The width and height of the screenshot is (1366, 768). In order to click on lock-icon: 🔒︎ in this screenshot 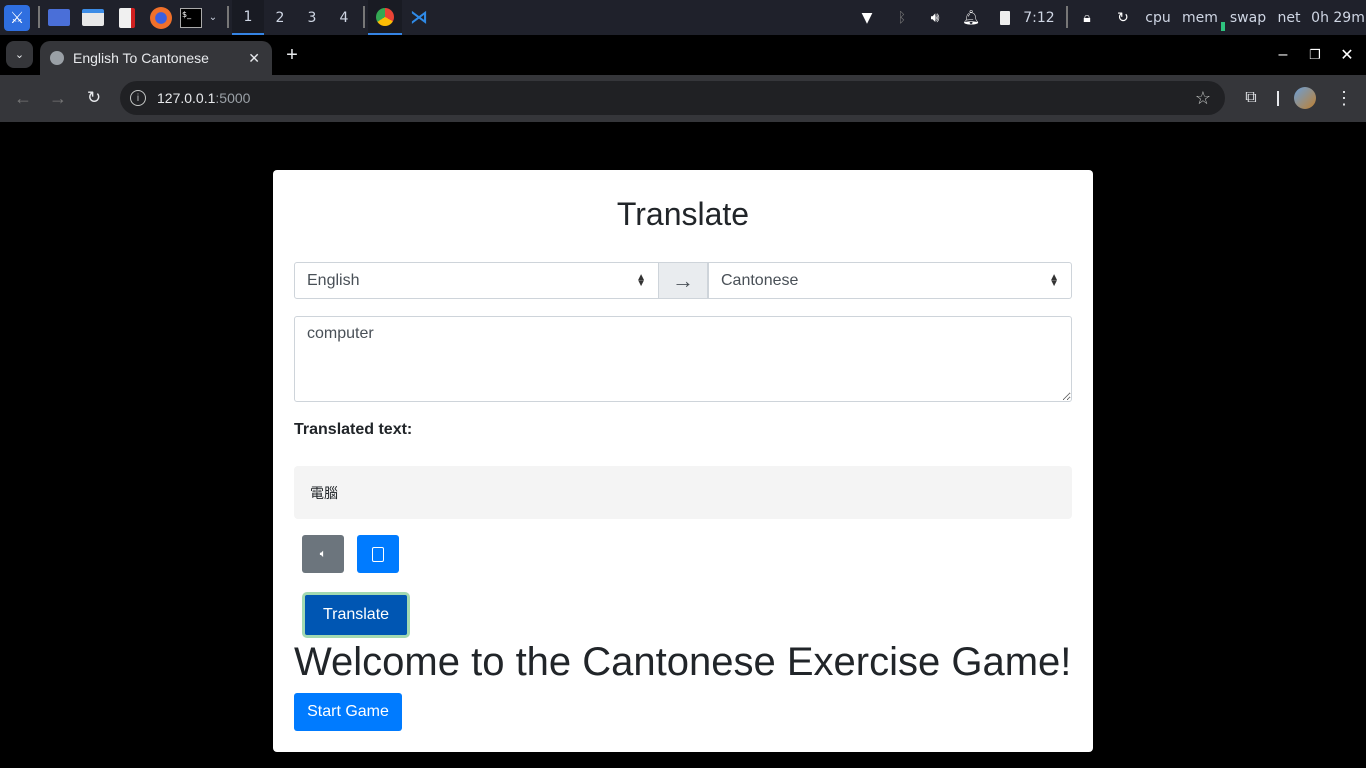, I will do `click(1087, 17)`.